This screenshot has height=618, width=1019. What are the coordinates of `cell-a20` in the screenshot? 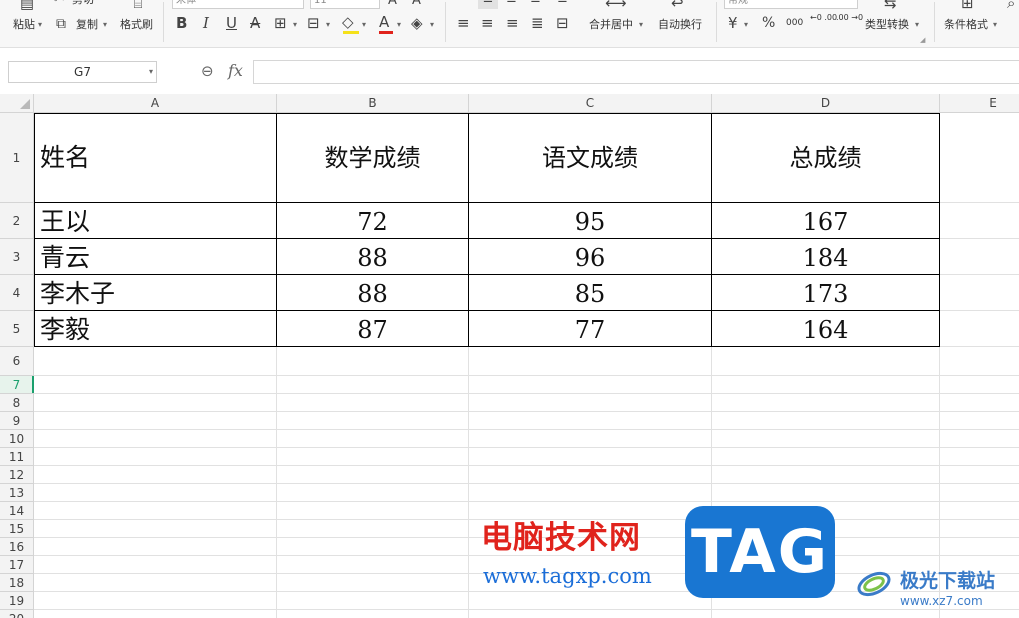 It's located at (155, 614).